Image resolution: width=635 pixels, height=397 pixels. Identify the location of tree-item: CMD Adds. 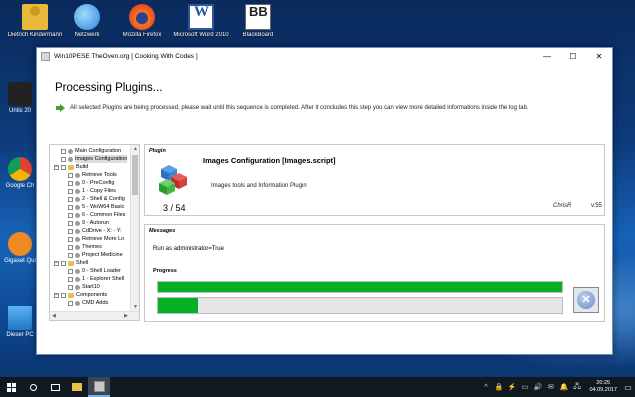
(89, 303).